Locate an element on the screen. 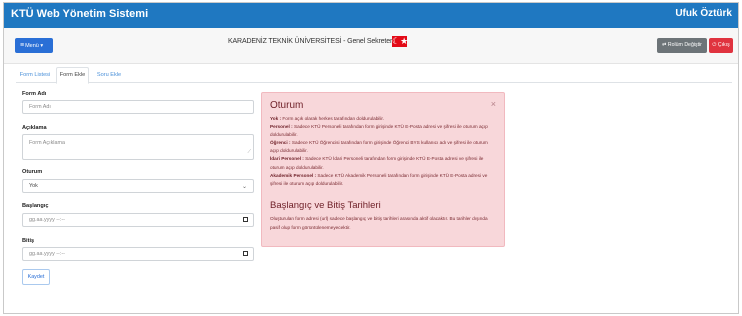 Image resolution: width=742 pixels, height=316 pixels. session-select: Yok ⌄ is located at coordinates (138, 186).